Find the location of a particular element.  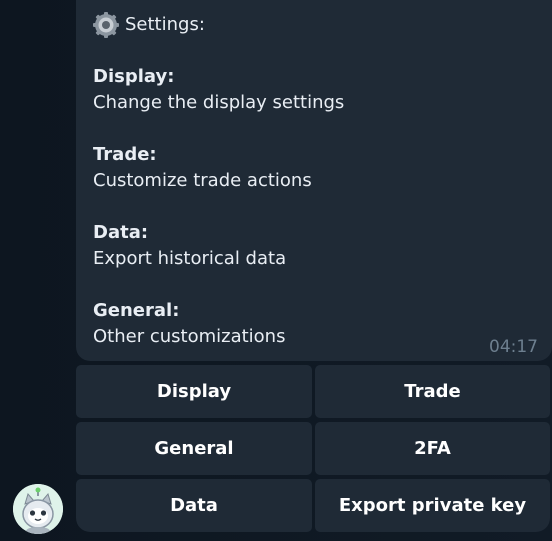

data-button: Data is located at coordinates (194, 505).